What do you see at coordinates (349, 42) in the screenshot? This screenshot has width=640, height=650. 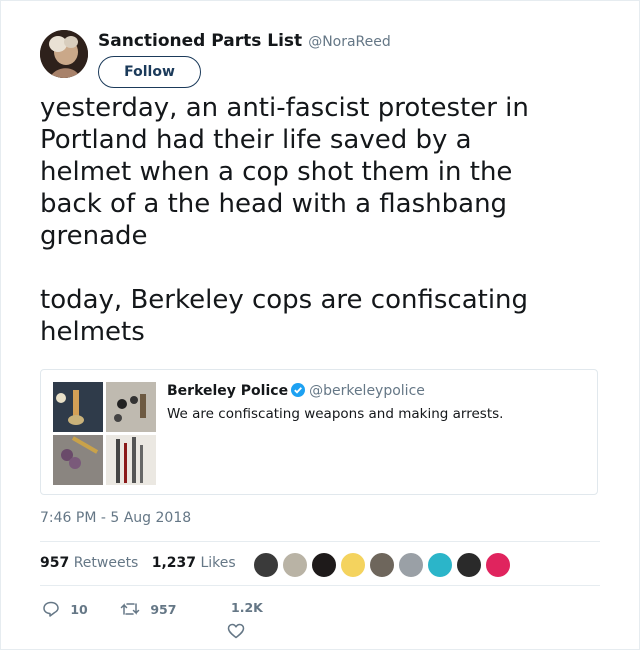 I see `author-handle: @NoraReed` at bounding box center [349, 42].